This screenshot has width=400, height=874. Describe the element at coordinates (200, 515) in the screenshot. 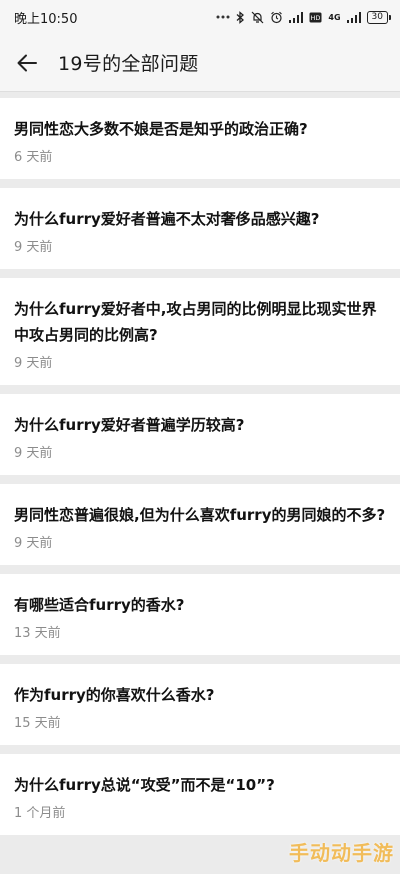

I see `question-title: 男同性恋普遍很娘,但为什么喜欢furry的男同娘的不多?` at that location.